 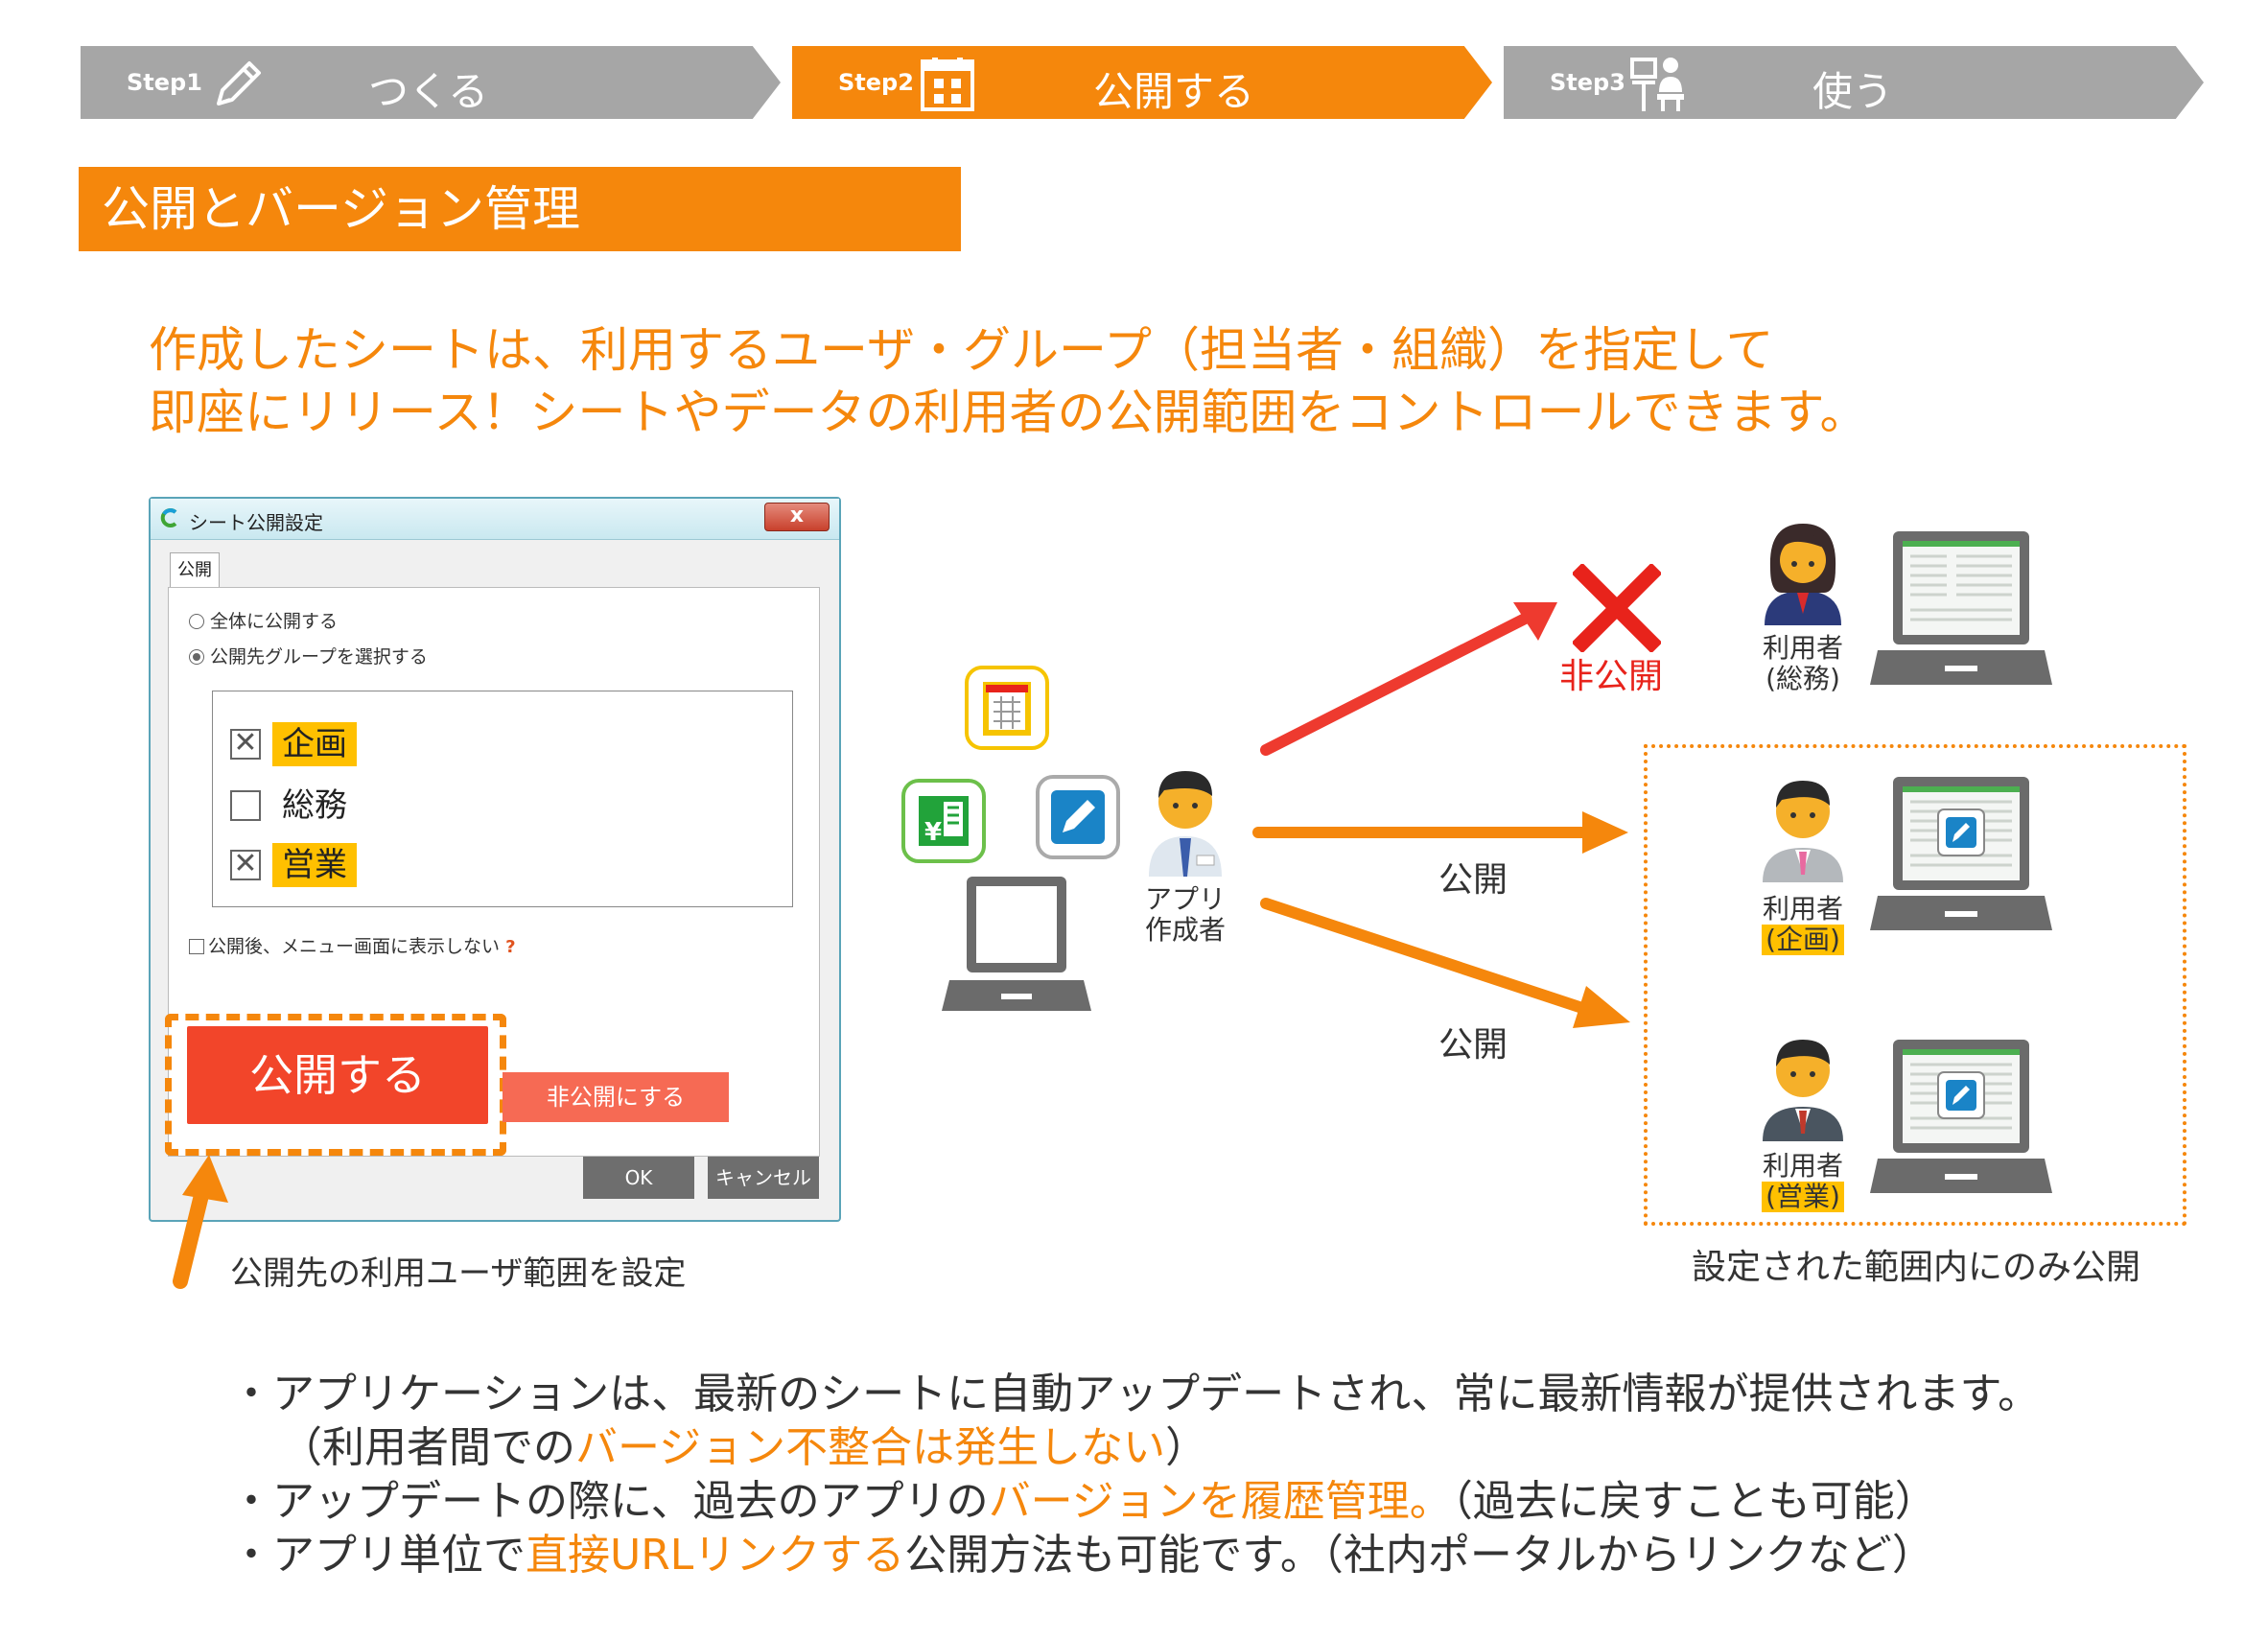 I want to click on user-general-affairs-label: 利用者 (総務), so click(x=1803, y=663).